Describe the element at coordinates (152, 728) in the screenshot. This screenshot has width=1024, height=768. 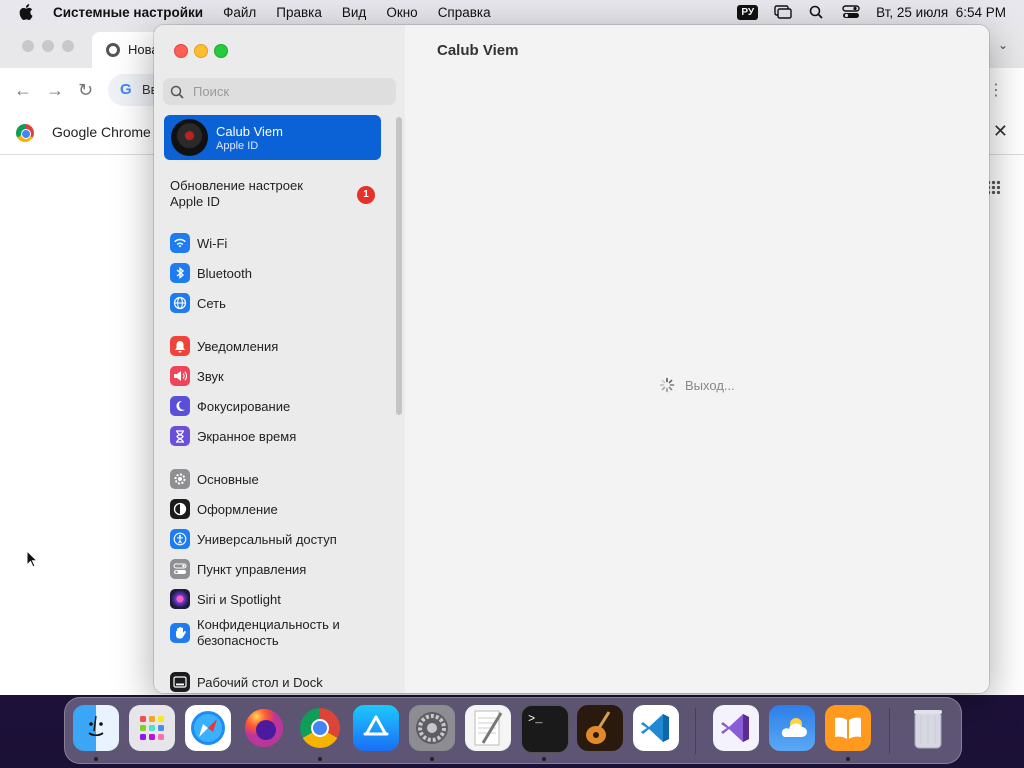
I see `launchpad-icon` at that location.